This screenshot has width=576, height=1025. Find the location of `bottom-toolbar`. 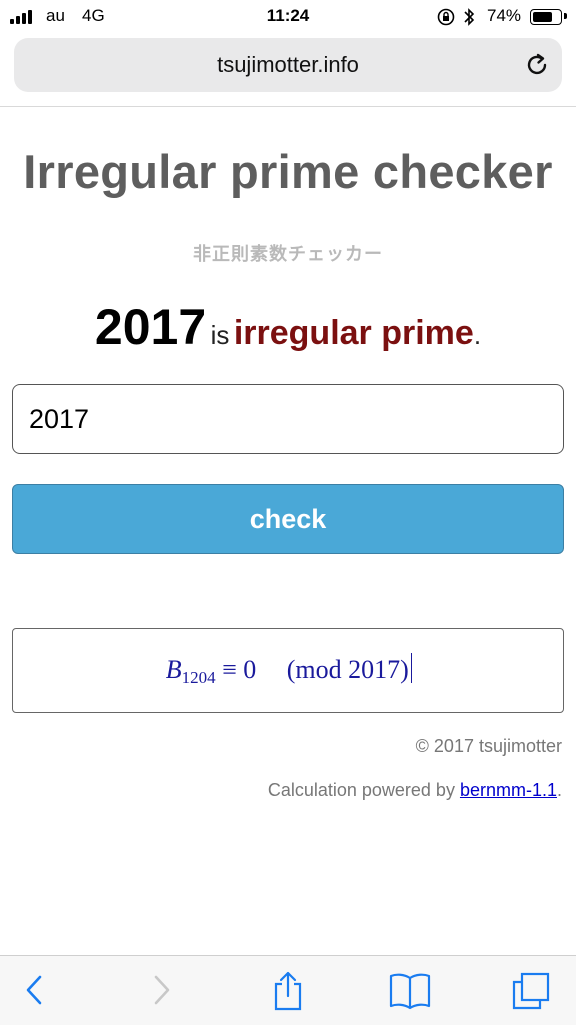

bottom-toolbar is located at coordinates (288, 990).